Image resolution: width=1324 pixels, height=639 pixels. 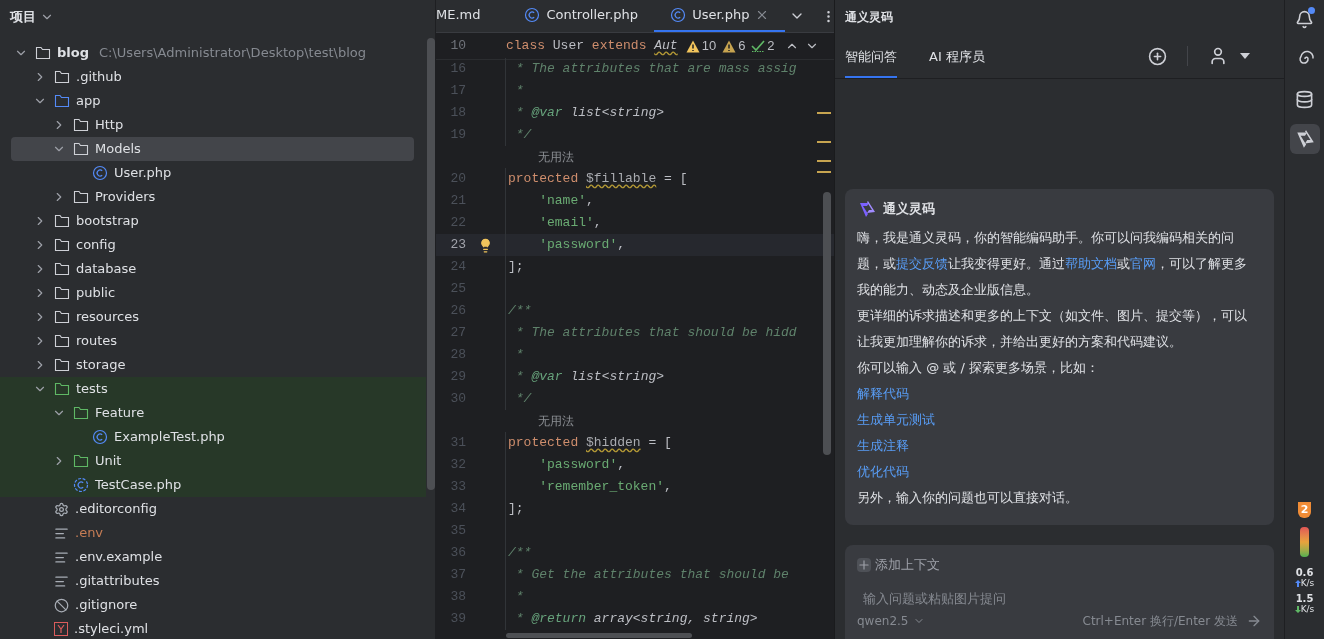 I want to click on item-label: Http, so click(x=109, y=125).